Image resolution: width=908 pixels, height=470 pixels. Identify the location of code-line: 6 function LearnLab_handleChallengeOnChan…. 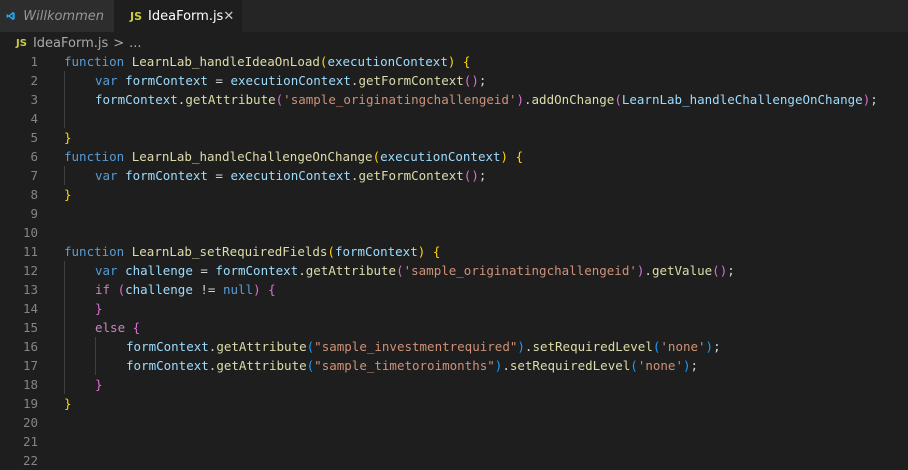
(454, 156).